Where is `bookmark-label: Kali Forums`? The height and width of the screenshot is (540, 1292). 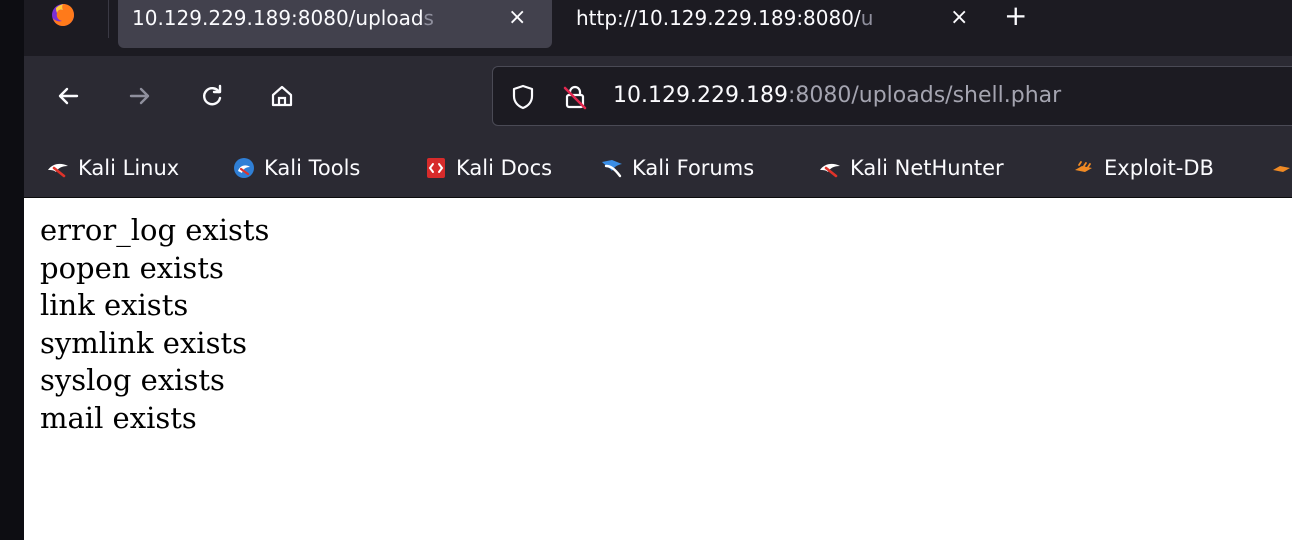 bookmark-label: Kali Forums is located at coordinates (693, 168).